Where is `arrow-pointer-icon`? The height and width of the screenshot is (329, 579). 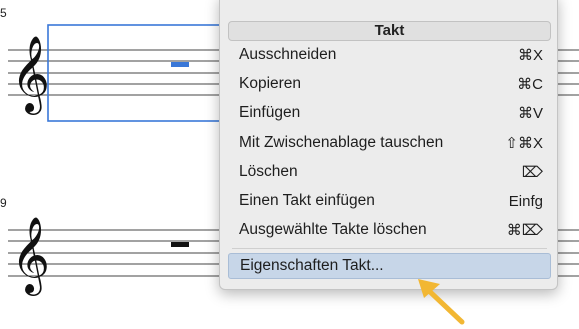 arrow-pointer-icon is located at coordinates (441, 302).